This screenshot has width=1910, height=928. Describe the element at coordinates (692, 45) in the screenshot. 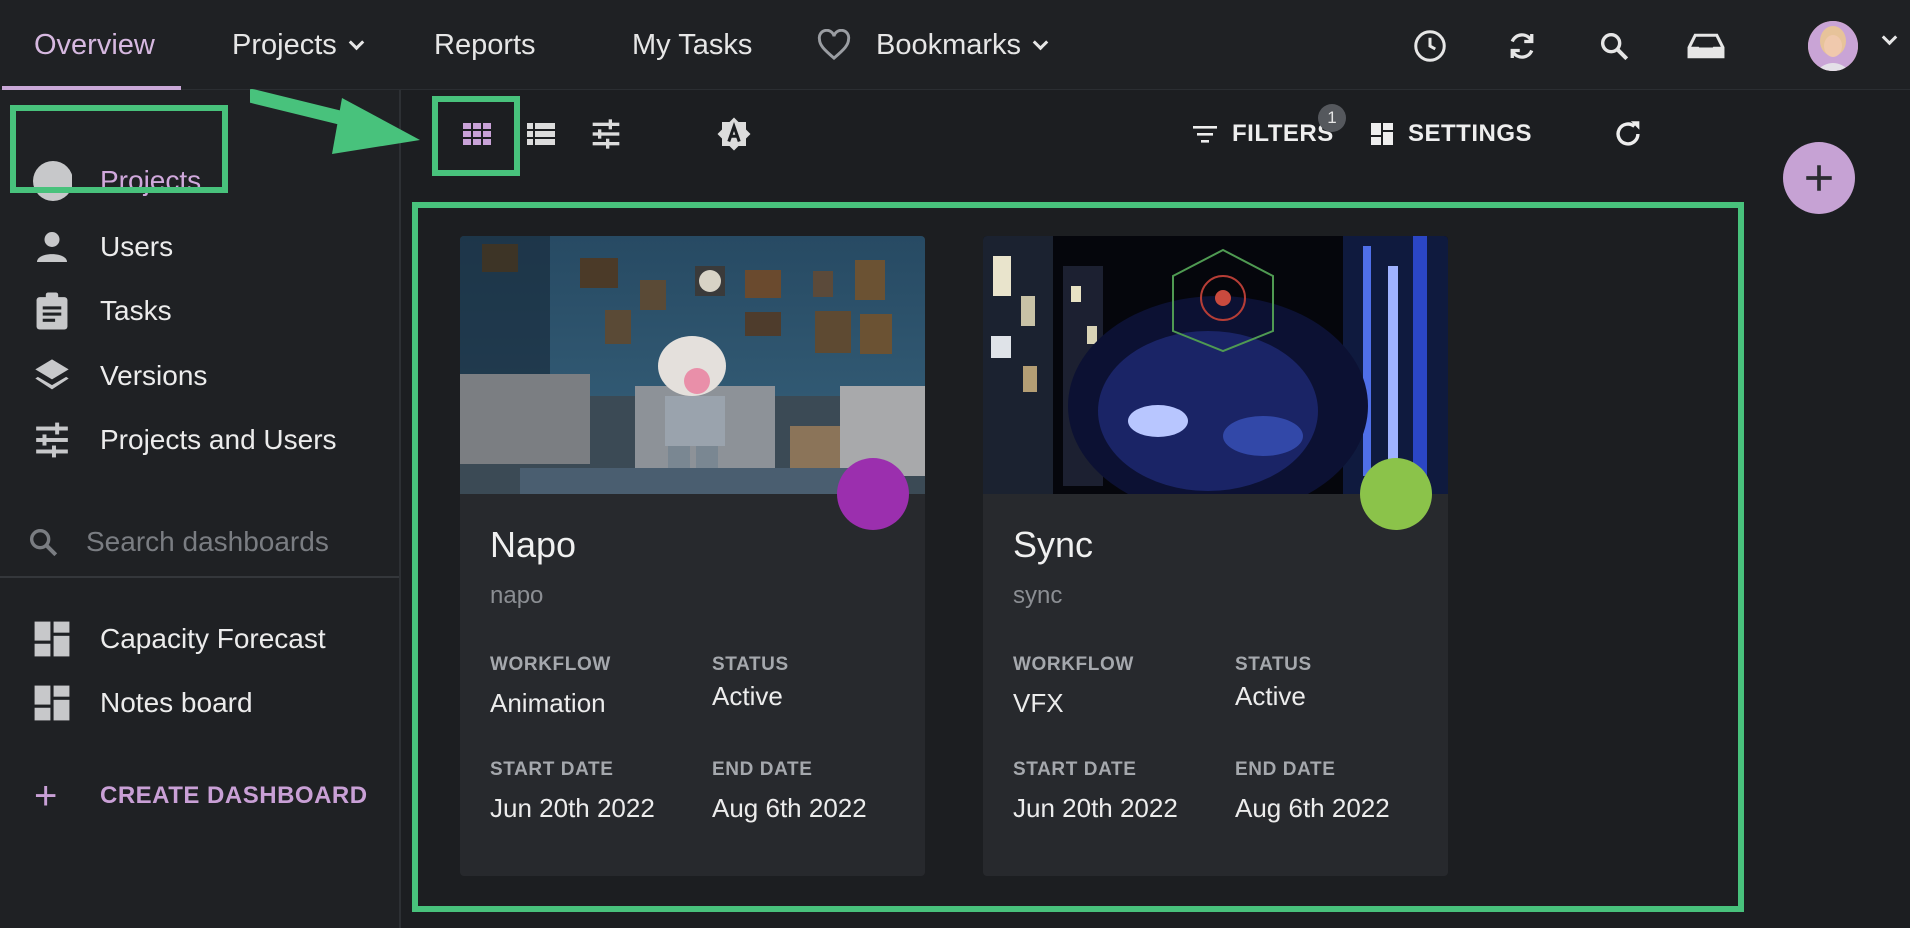

I see `nav-my-tasks: My Tasks` at that location.